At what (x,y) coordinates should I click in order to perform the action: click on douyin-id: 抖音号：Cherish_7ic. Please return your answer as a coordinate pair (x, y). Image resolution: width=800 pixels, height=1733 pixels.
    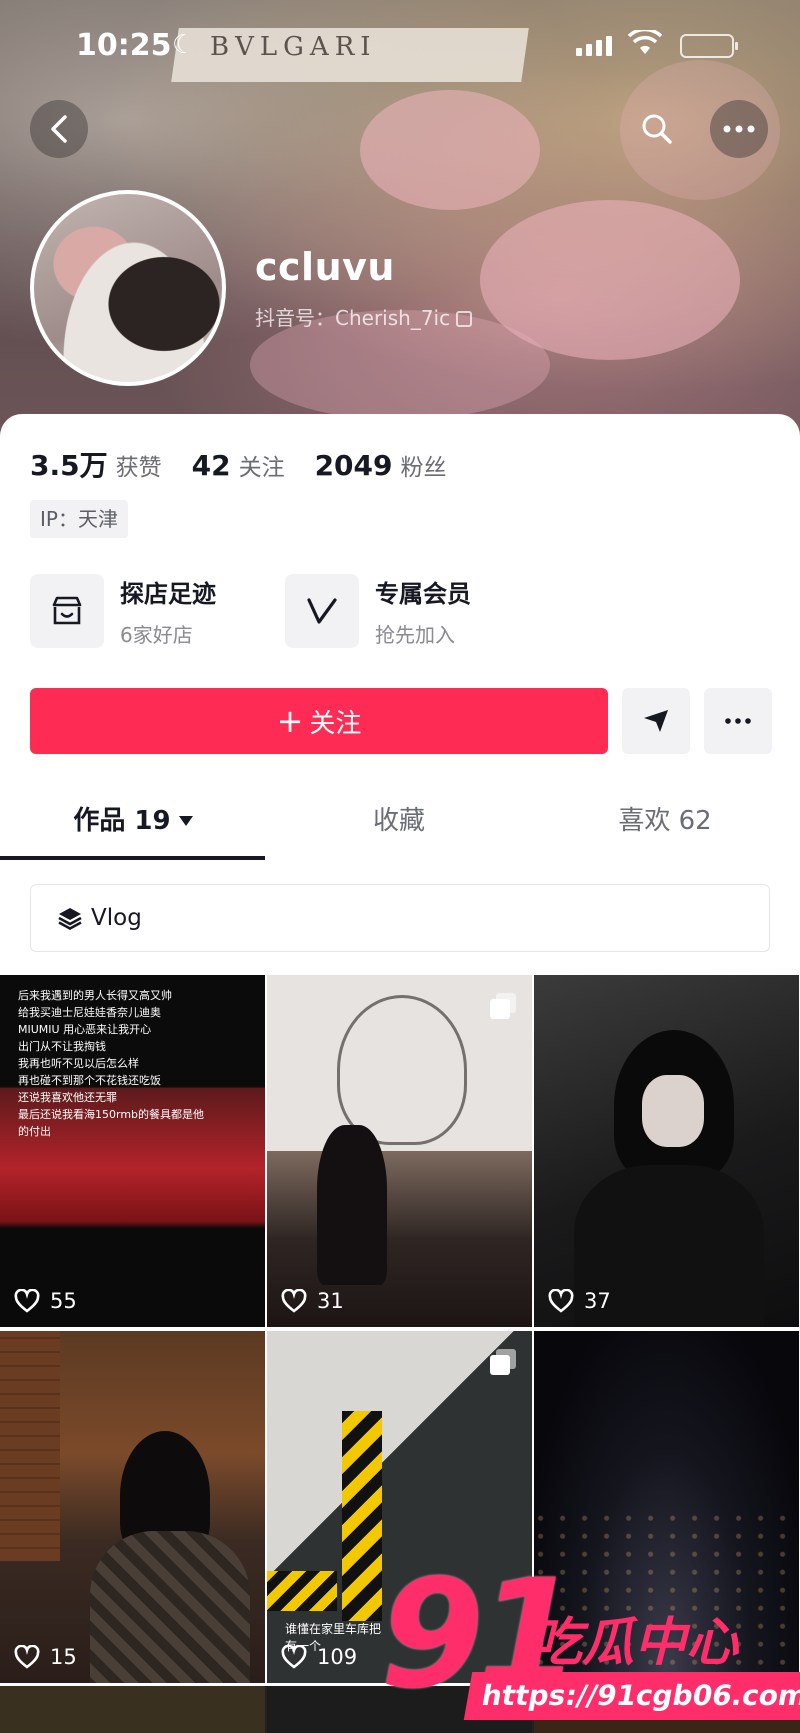
    Looking at the image, I should click on (364, 316).